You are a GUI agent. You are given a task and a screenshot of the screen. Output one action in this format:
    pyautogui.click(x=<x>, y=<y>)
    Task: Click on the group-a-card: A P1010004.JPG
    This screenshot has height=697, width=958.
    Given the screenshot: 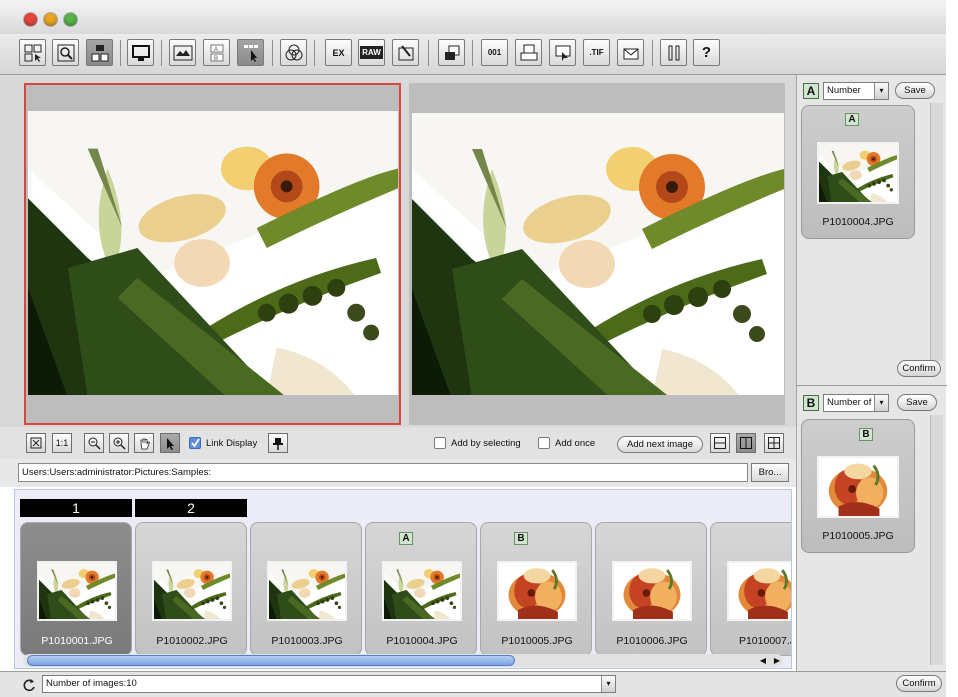 What is the action you would take?
    pyautogui.click(x=858, y=172)
    